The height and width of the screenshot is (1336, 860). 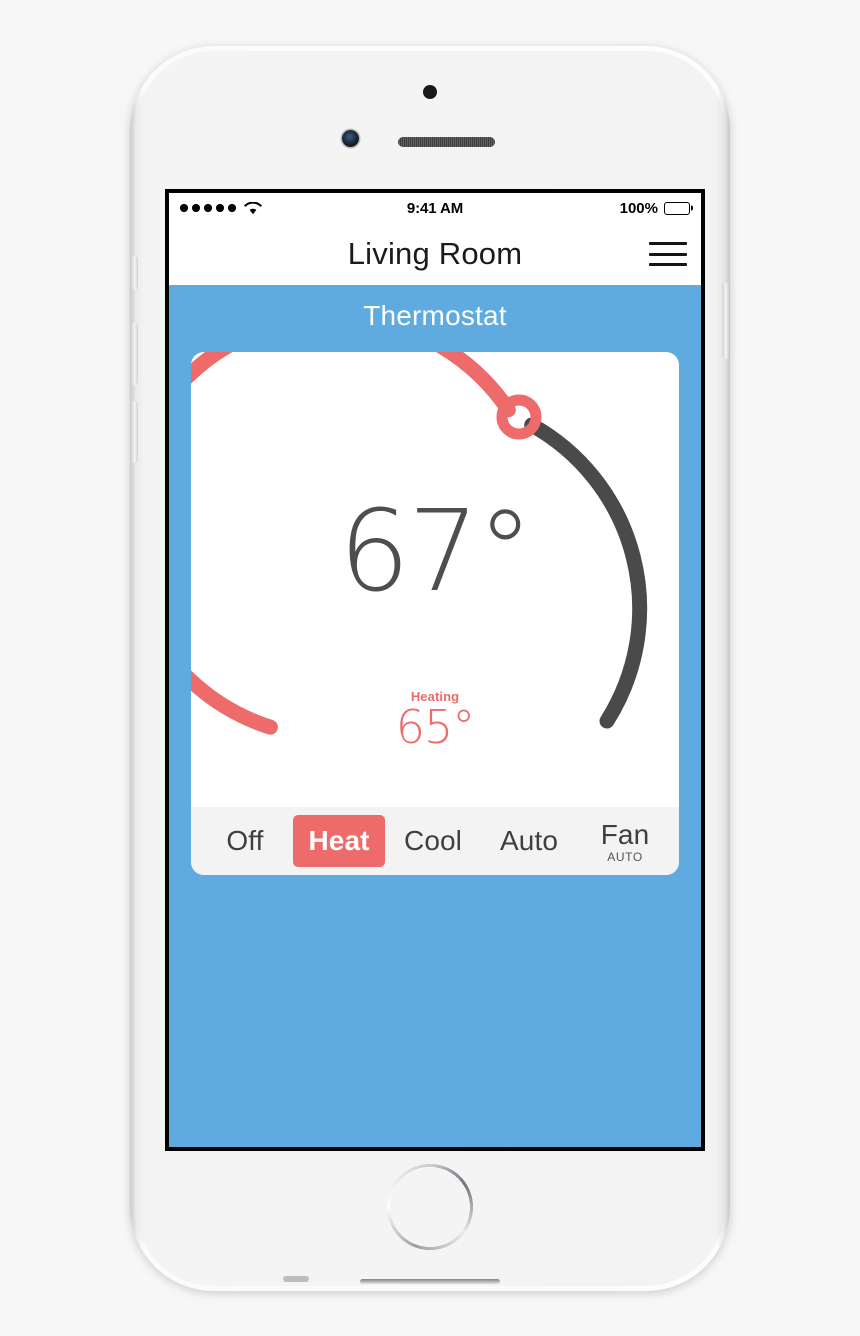 What do you see at coordinates (430, 92) in the screenshot?
I see `proximity-sensor-icon` at bounding box center [430, 92].